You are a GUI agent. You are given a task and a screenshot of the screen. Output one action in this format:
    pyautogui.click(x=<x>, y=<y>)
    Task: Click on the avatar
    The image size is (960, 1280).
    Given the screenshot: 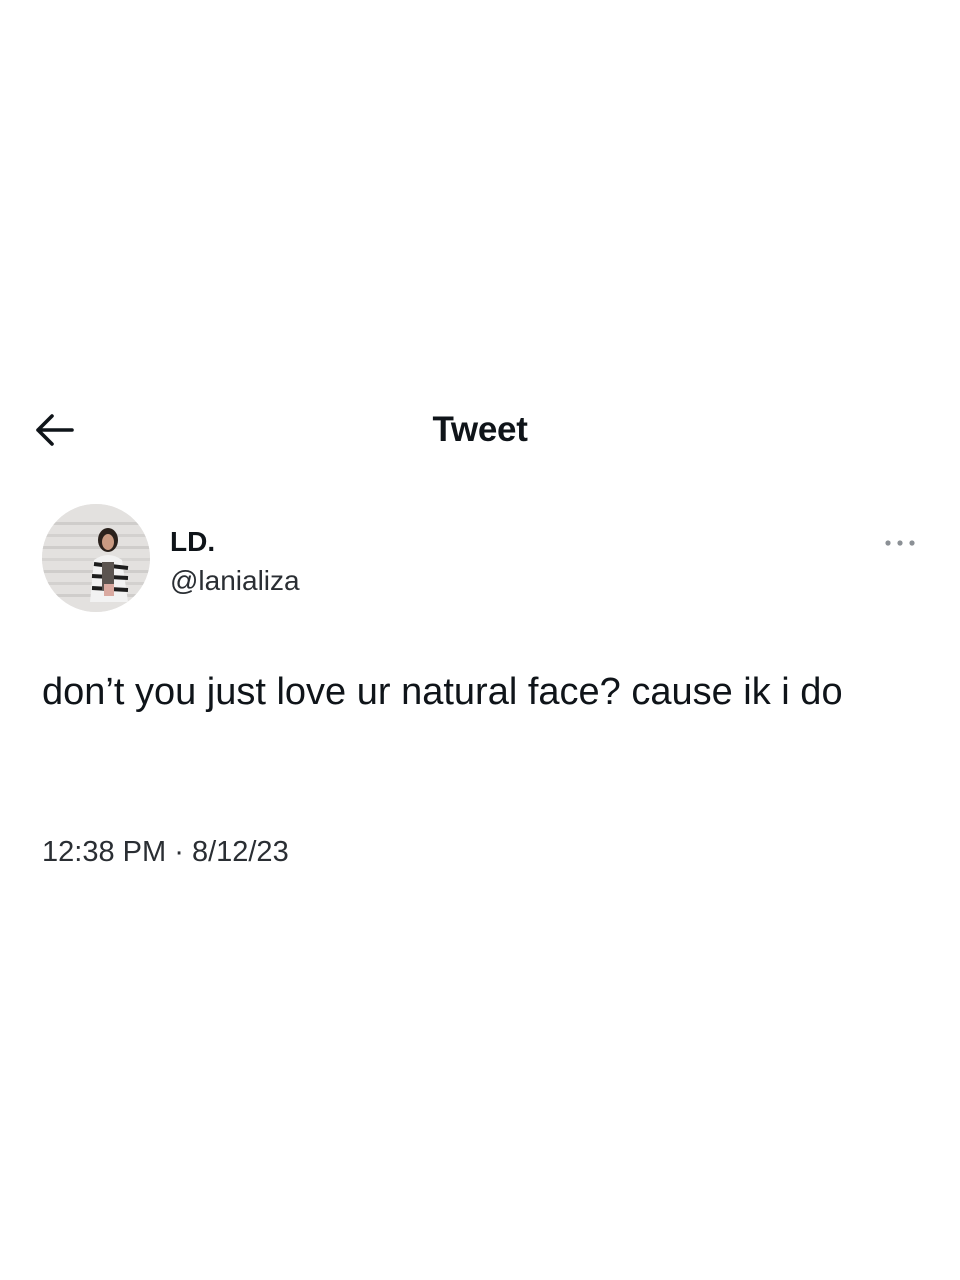 What is the action you would take?
    pyautogui.click(x=96, y=558)
    